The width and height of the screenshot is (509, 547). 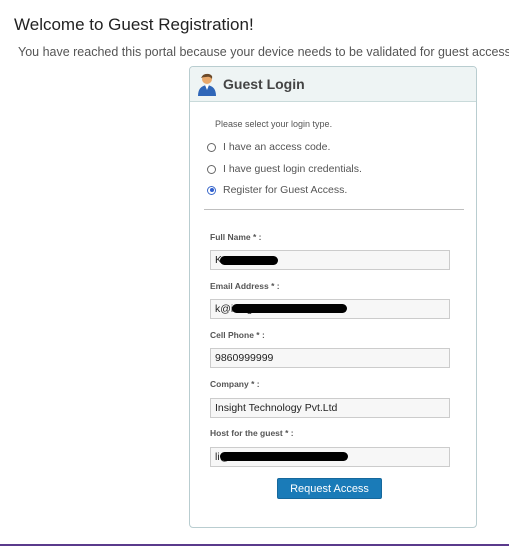 I want to click on email-label: Email Address * :, so click(x=245, y=286).